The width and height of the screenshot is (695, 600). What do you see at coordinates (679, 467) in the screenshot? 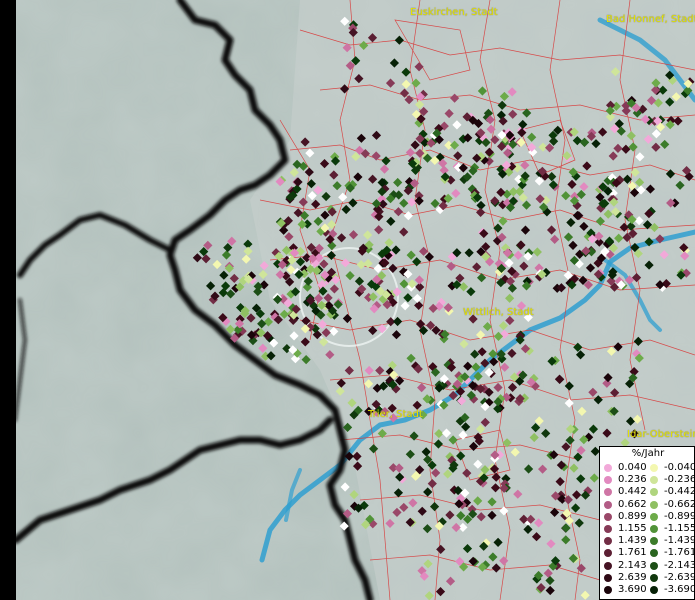
I see `legend-value: -0.040` at bounding box center [679, 467].